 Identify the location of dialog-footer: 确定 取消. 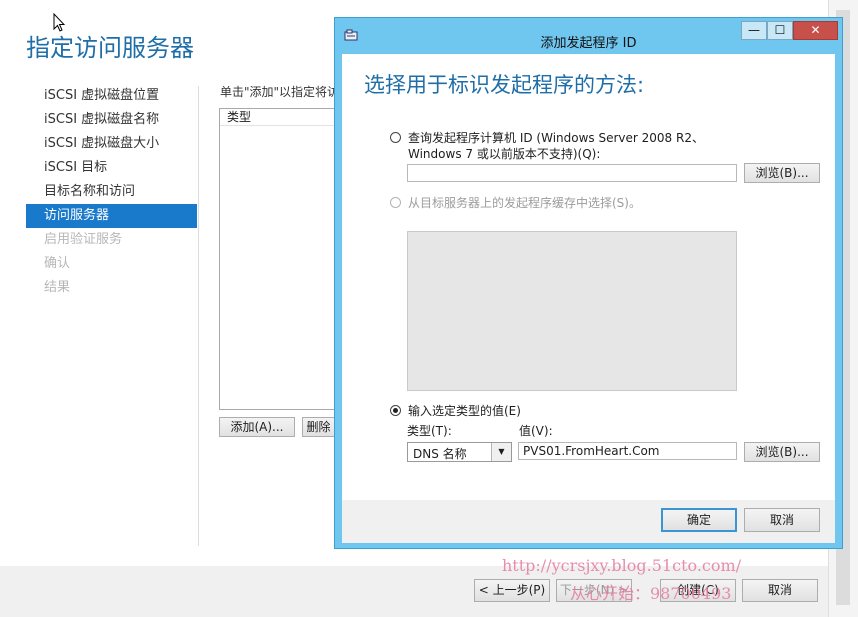
(588, 521).